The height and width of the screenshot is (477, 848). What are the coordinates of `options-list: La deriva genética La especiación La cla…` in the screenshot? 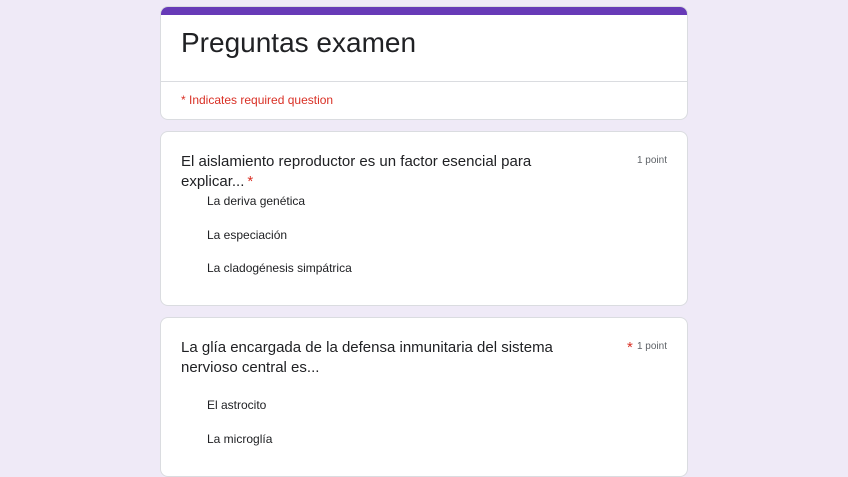 It's located at (279, 244).